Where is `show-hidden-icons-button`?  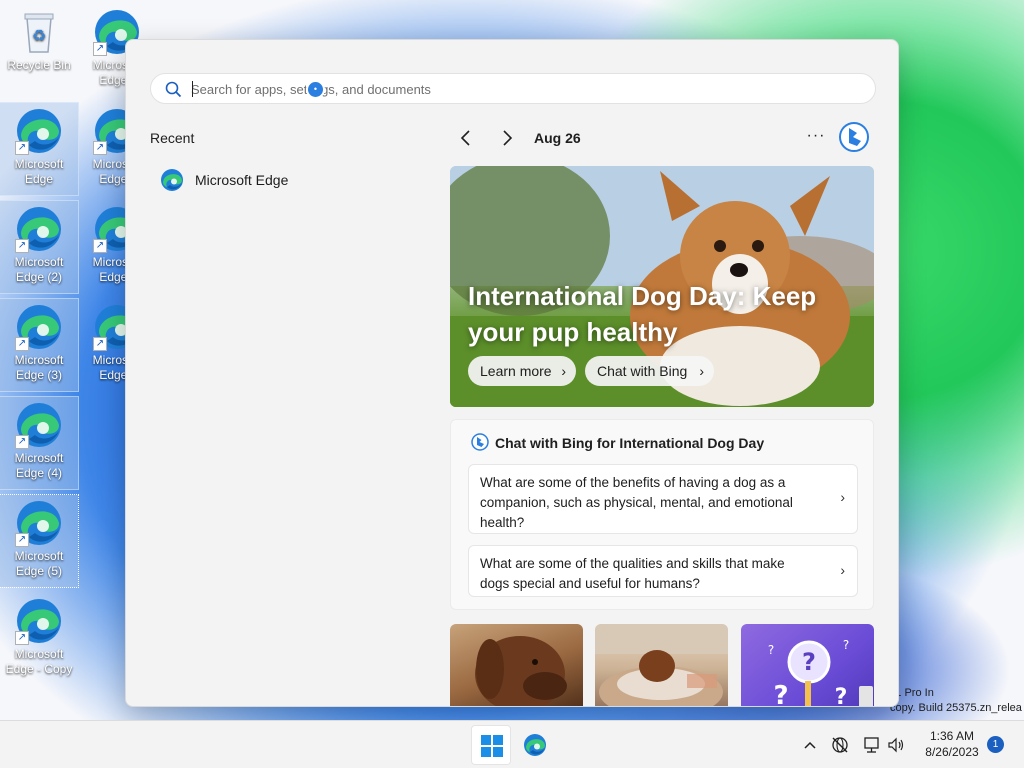 show-hidden-icons-button is located at coordinates (810, 745).